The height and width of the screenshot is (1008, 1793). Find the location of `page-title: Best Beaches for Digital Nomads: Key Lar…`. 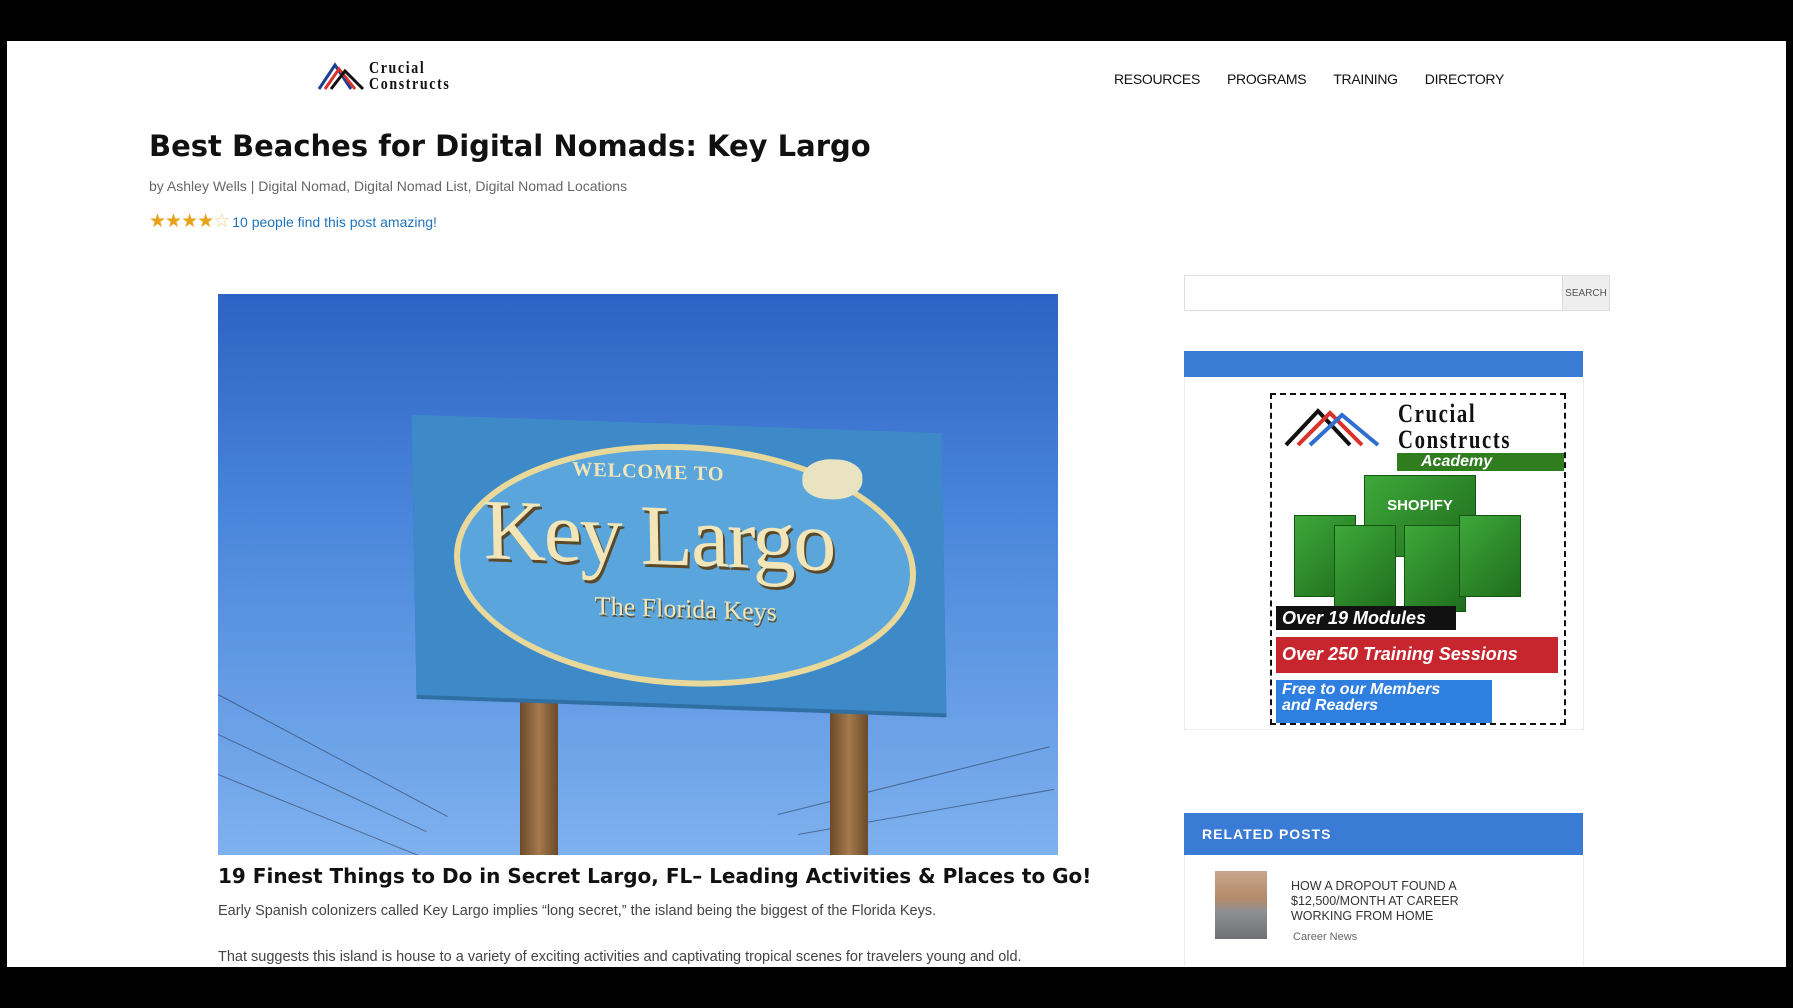

page-title: Best Beaches for Digital Nomads: Key Lar… is located at coordinates (510, 146).